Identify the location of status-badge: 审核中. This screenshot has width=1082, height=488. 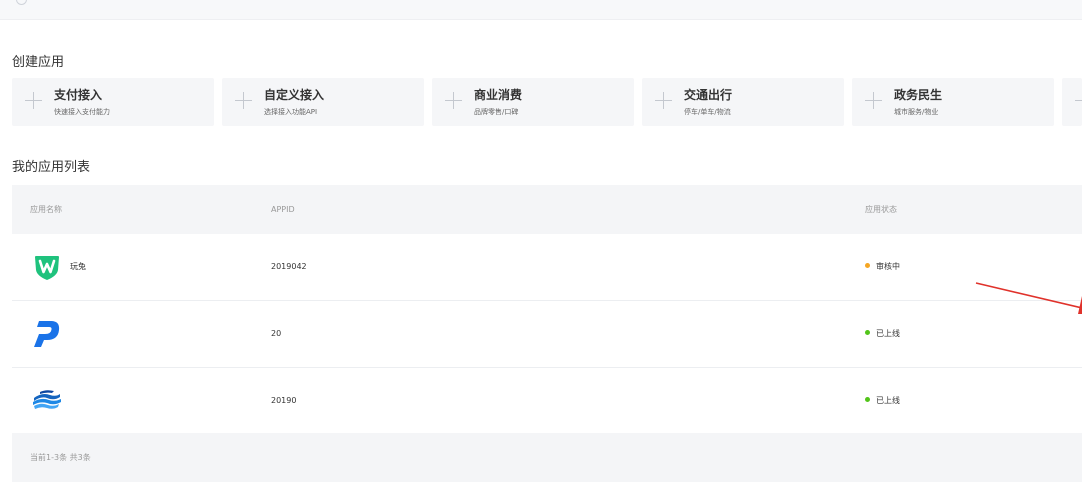
(882, 267).